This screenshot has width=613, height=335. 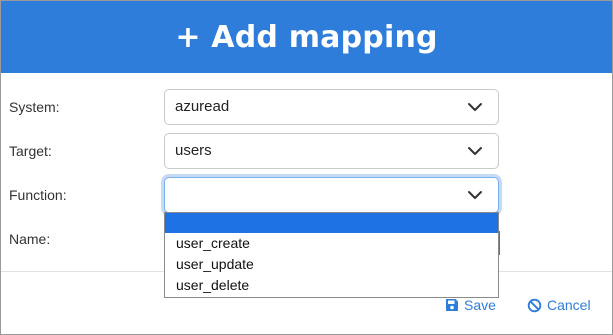 I want to click on name-label: Name:, so click(x=30, y=239).